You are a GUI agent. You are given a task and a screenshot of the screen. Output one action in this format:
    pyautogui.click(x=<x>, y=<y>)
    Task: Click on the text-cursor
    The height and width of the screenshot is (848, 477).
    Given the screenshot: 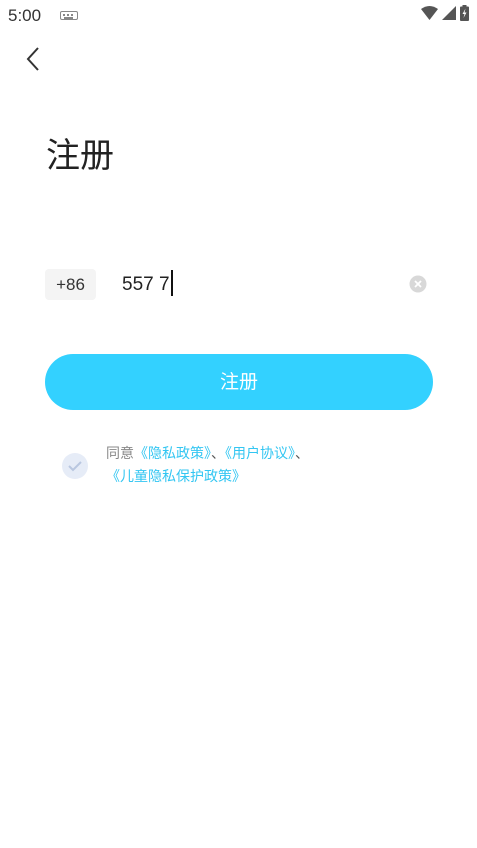 What is the action you would take?
    pyautogui.click(x=171, y=282)
    